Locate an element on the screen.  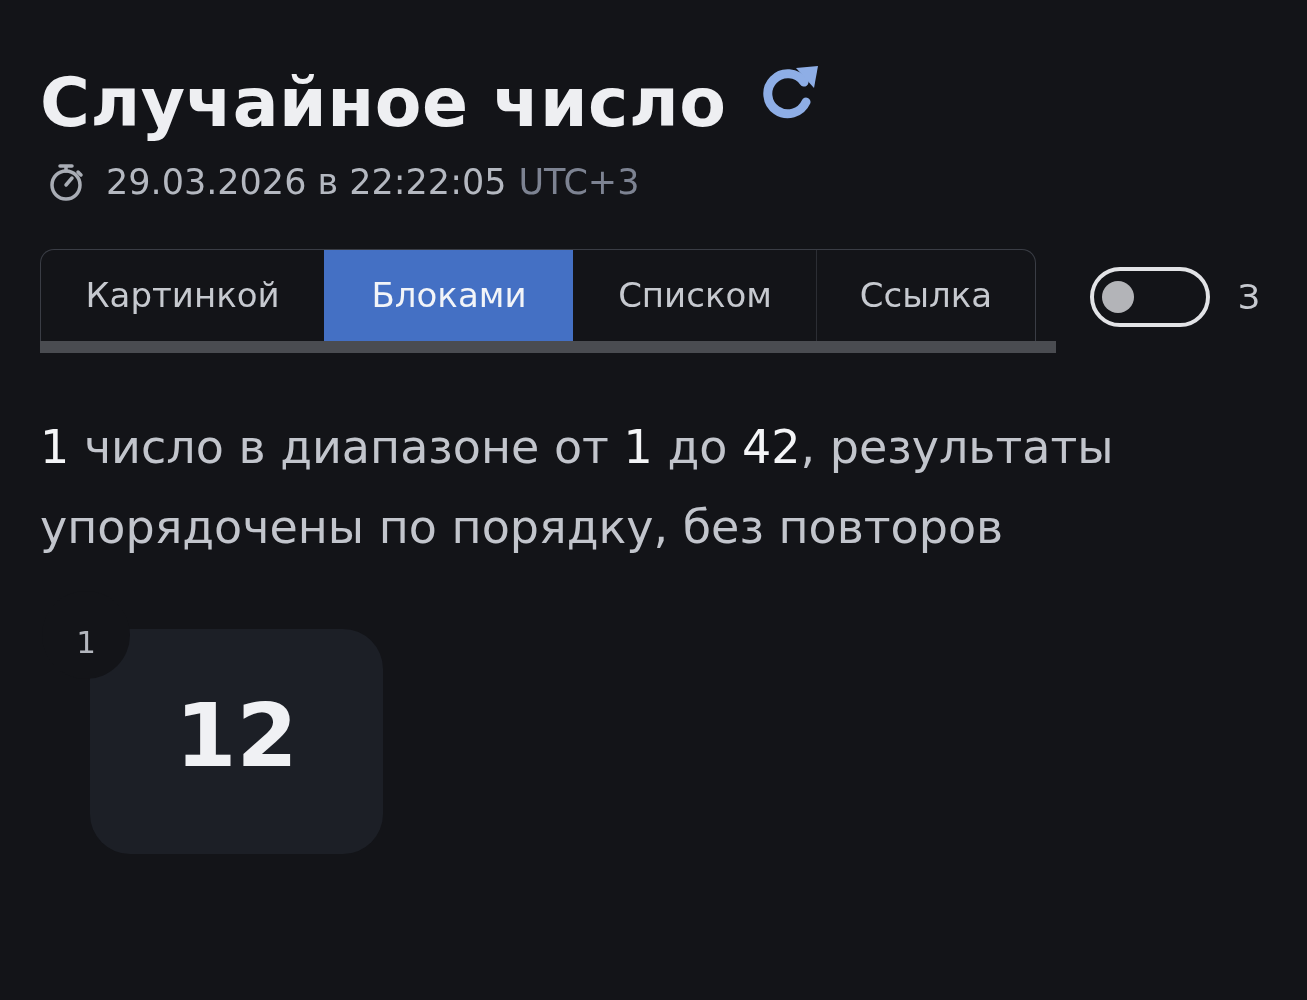
scrollbar is located at coordinates (548, 346).